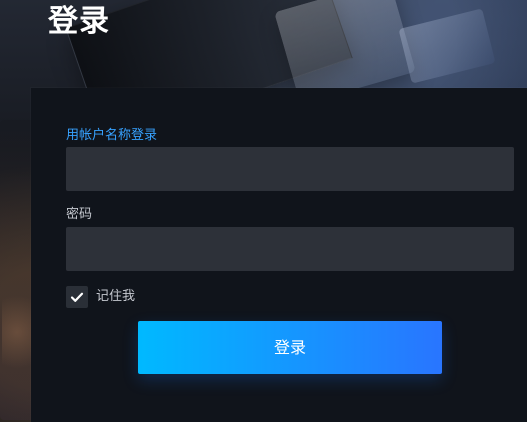 The height and width of the screenshot is (422, 527). I want to click on remember-me-label: 记住我, so click(116, 296).